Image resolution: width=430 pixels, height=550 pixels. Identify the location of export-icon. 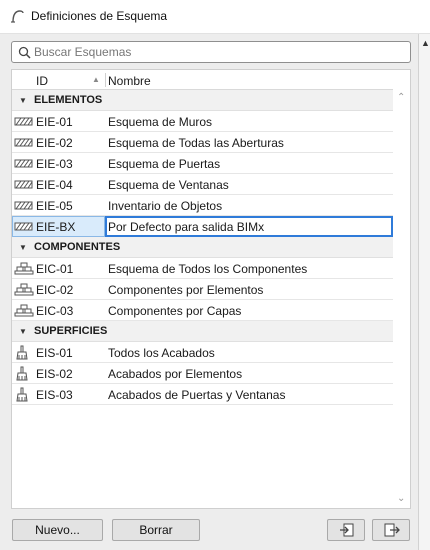
(392, 530).